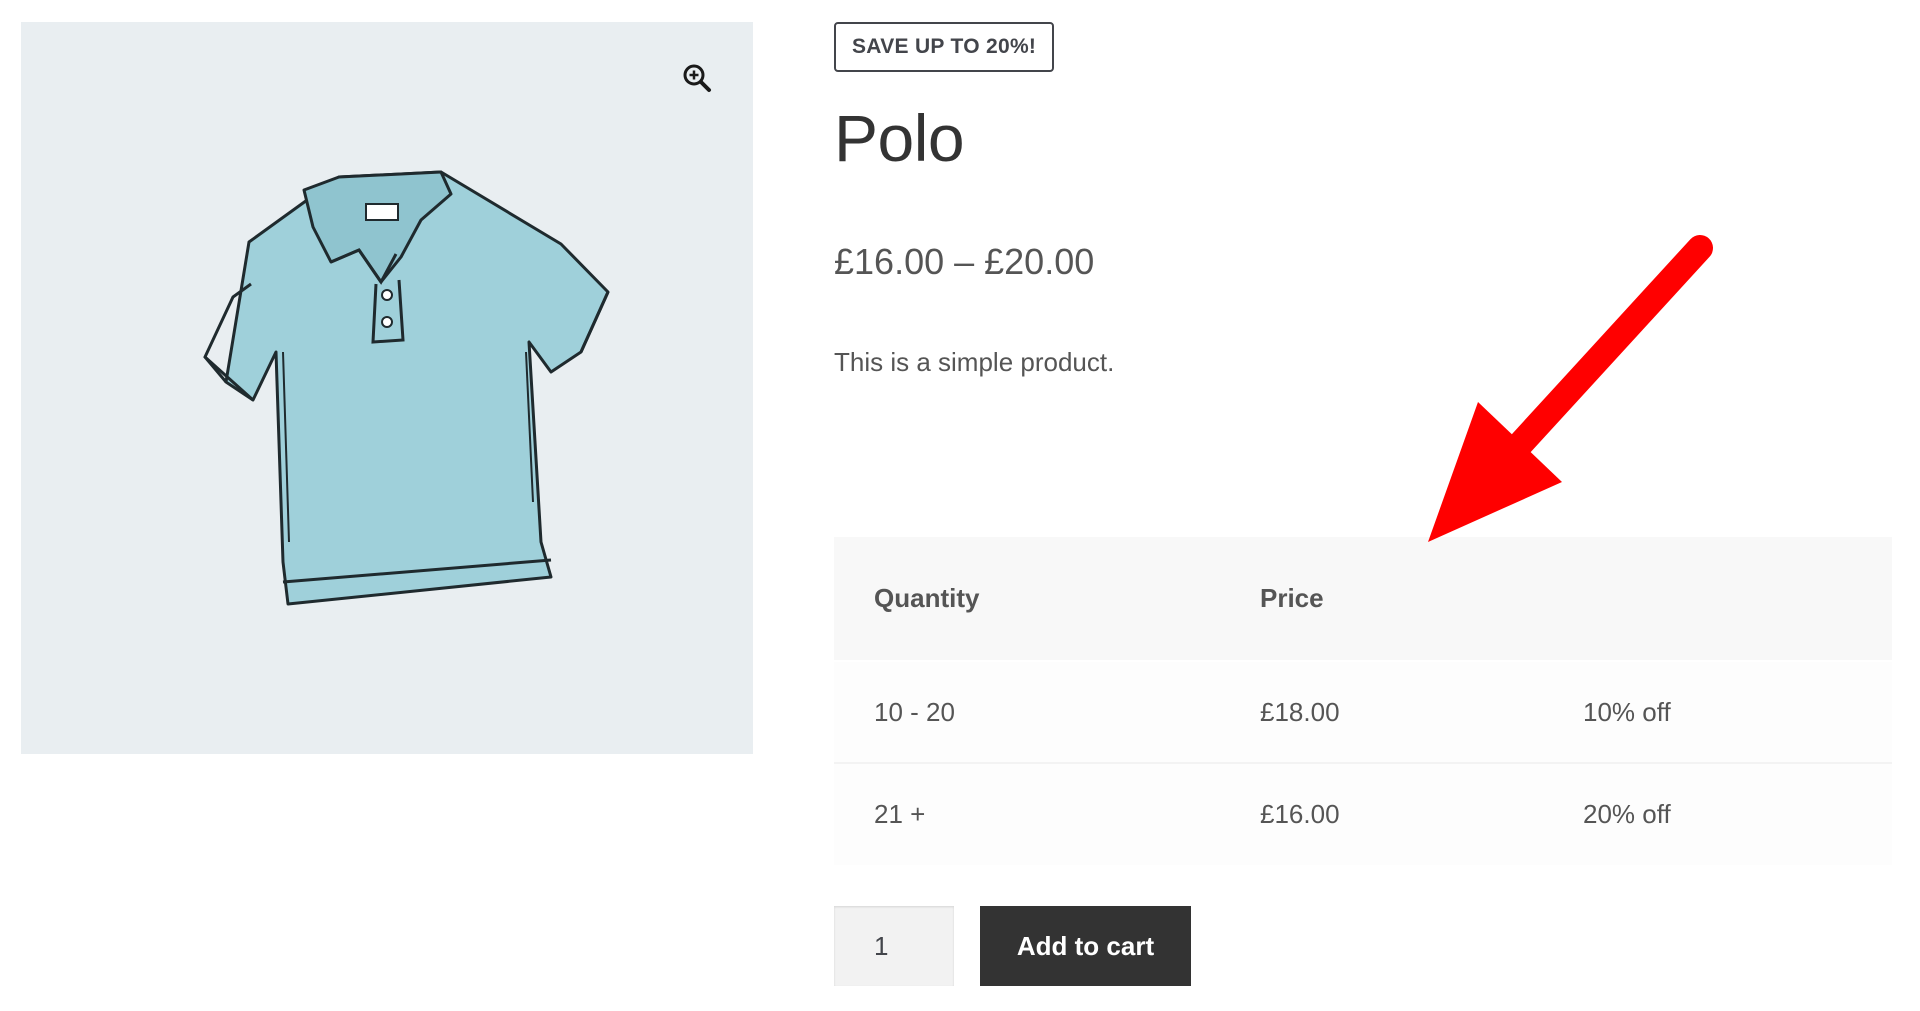 The width and height of the screenshot is (1920, 1011). What do you see at coordinates (1381, 813) in the screenshot?
I see `tier-price: £16.00` at bounding box center [1381, 813].